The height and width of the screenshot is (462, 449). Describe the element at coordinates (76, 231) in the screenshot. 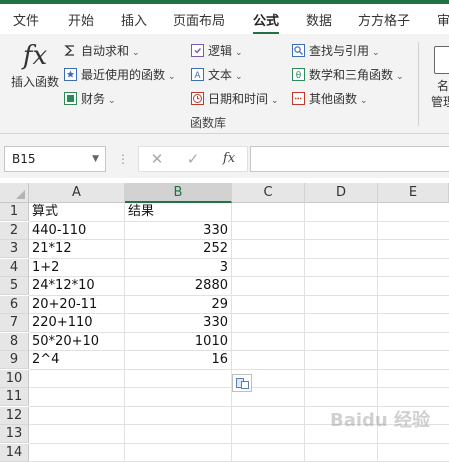

I see `cell-a2: 440-110` at that location.